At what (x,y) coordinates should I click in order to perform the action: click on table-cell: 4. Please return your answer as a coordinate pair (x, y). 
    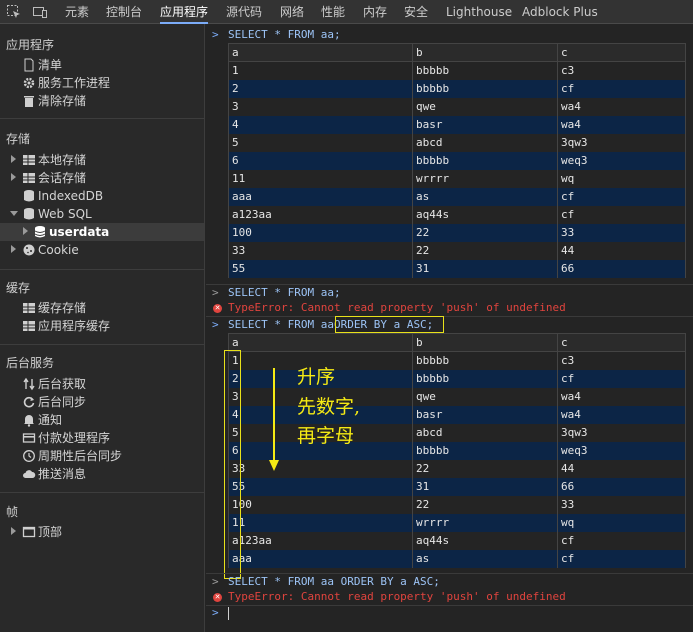
    Looking at the image, I should click on (320, 124).